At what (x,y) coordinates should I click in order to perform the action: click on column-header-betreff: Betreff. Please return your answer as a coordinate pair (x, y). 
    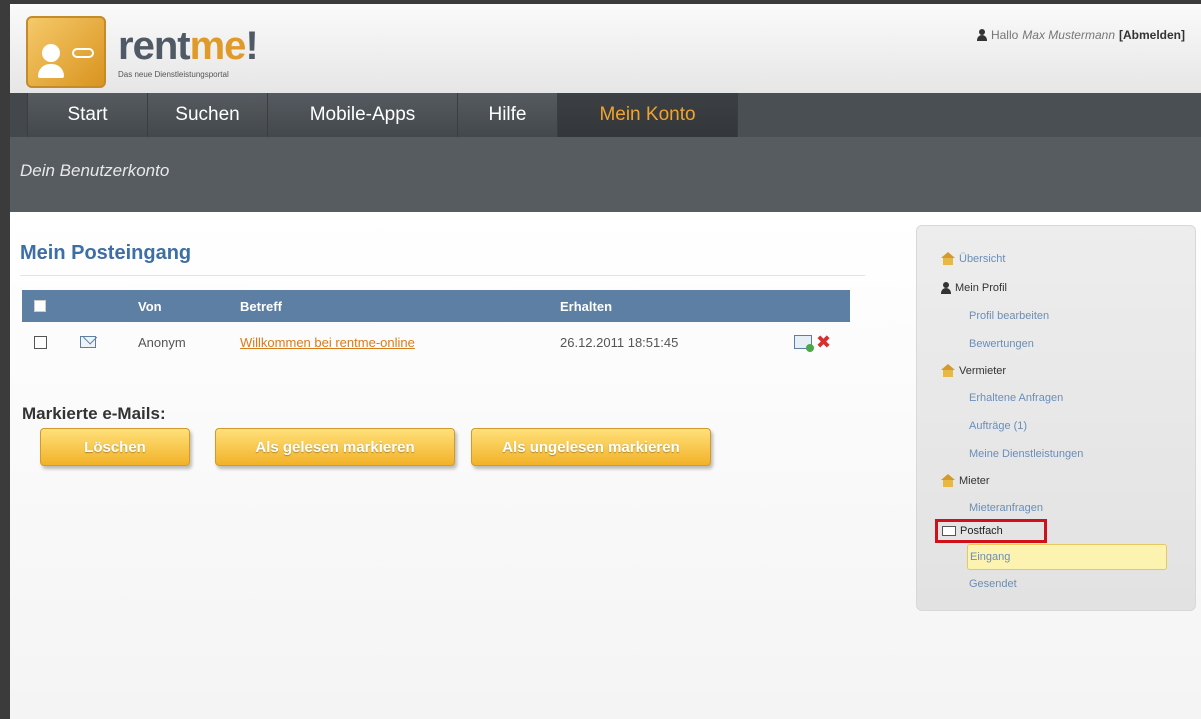
    Looking at the image, I should click on (261, 306).